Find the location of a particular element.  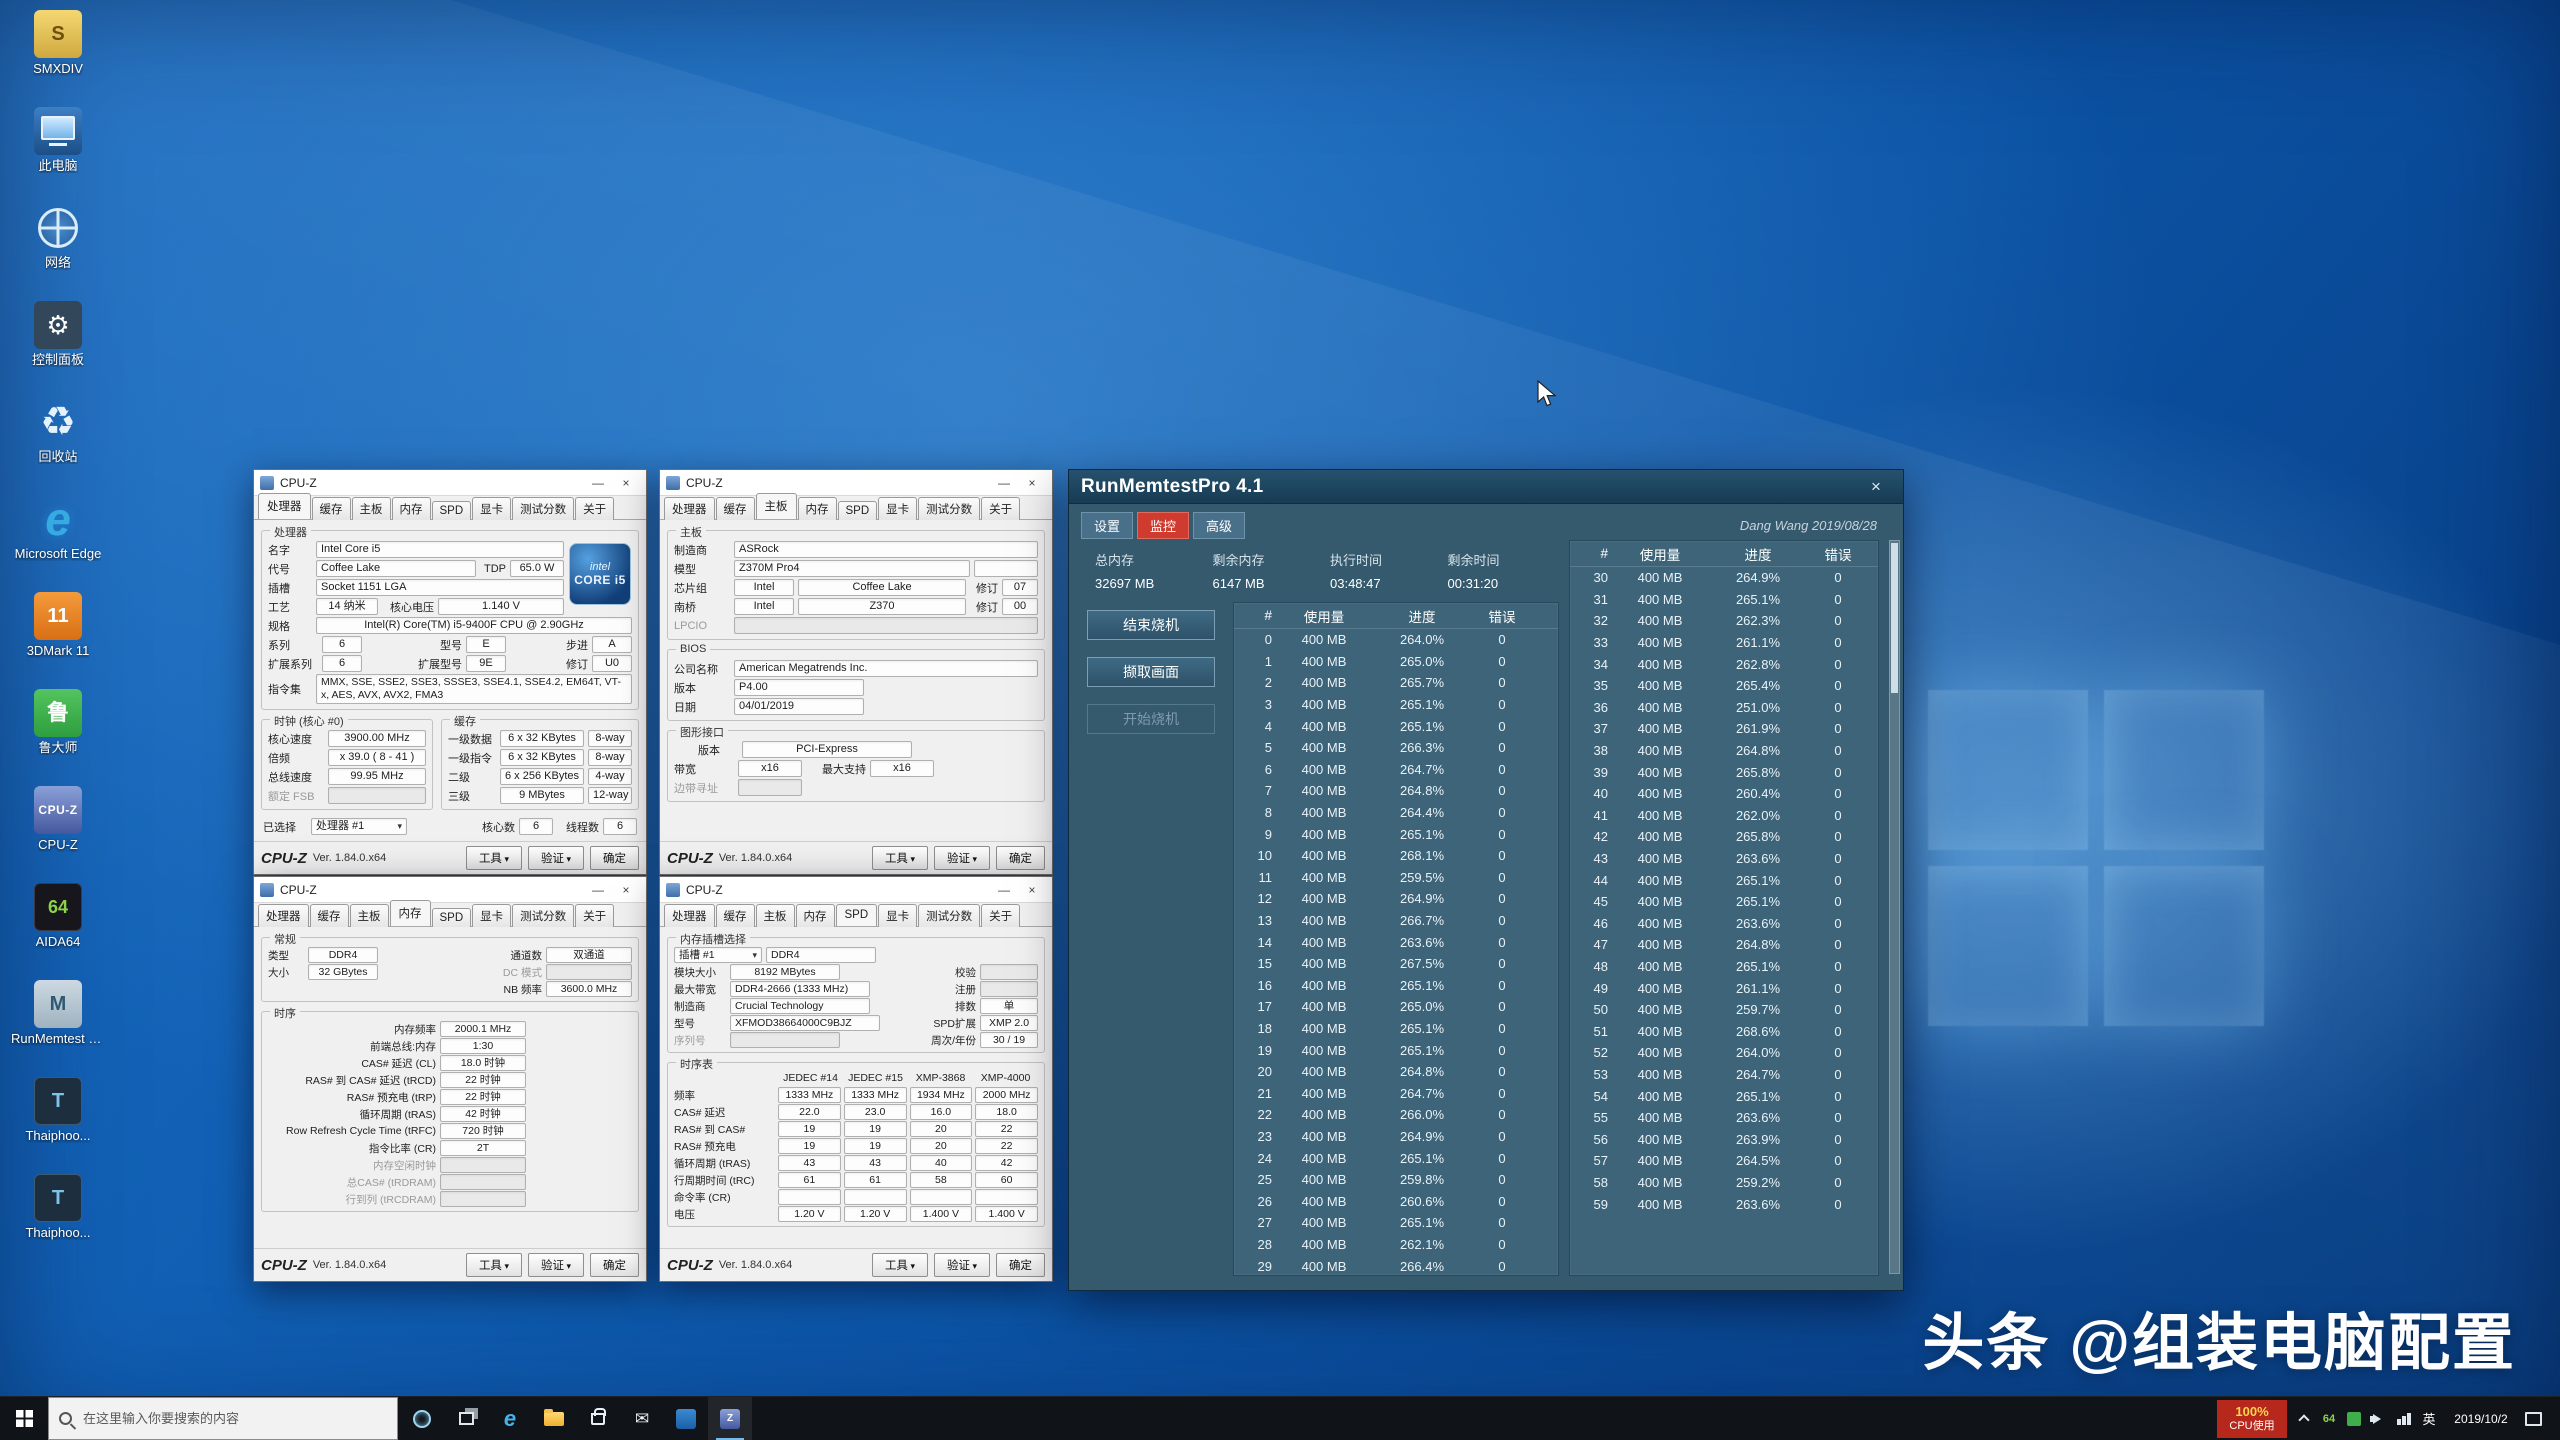

mail-button: ✉ is located at coordinates (642, 1418).